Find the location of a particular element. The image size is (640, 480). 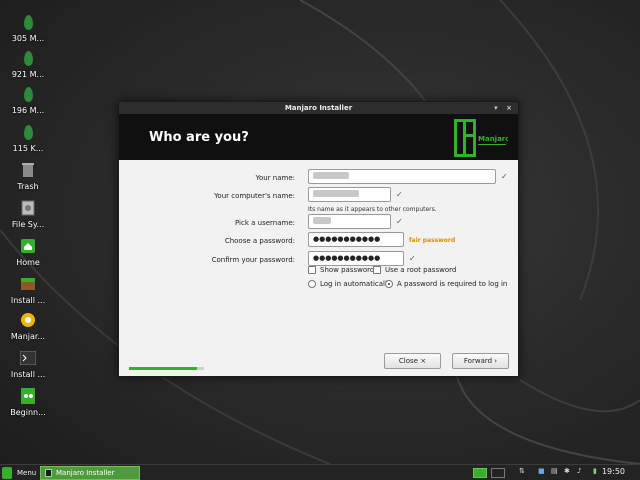

install-progress-bar is located at coordinates (166, 368).